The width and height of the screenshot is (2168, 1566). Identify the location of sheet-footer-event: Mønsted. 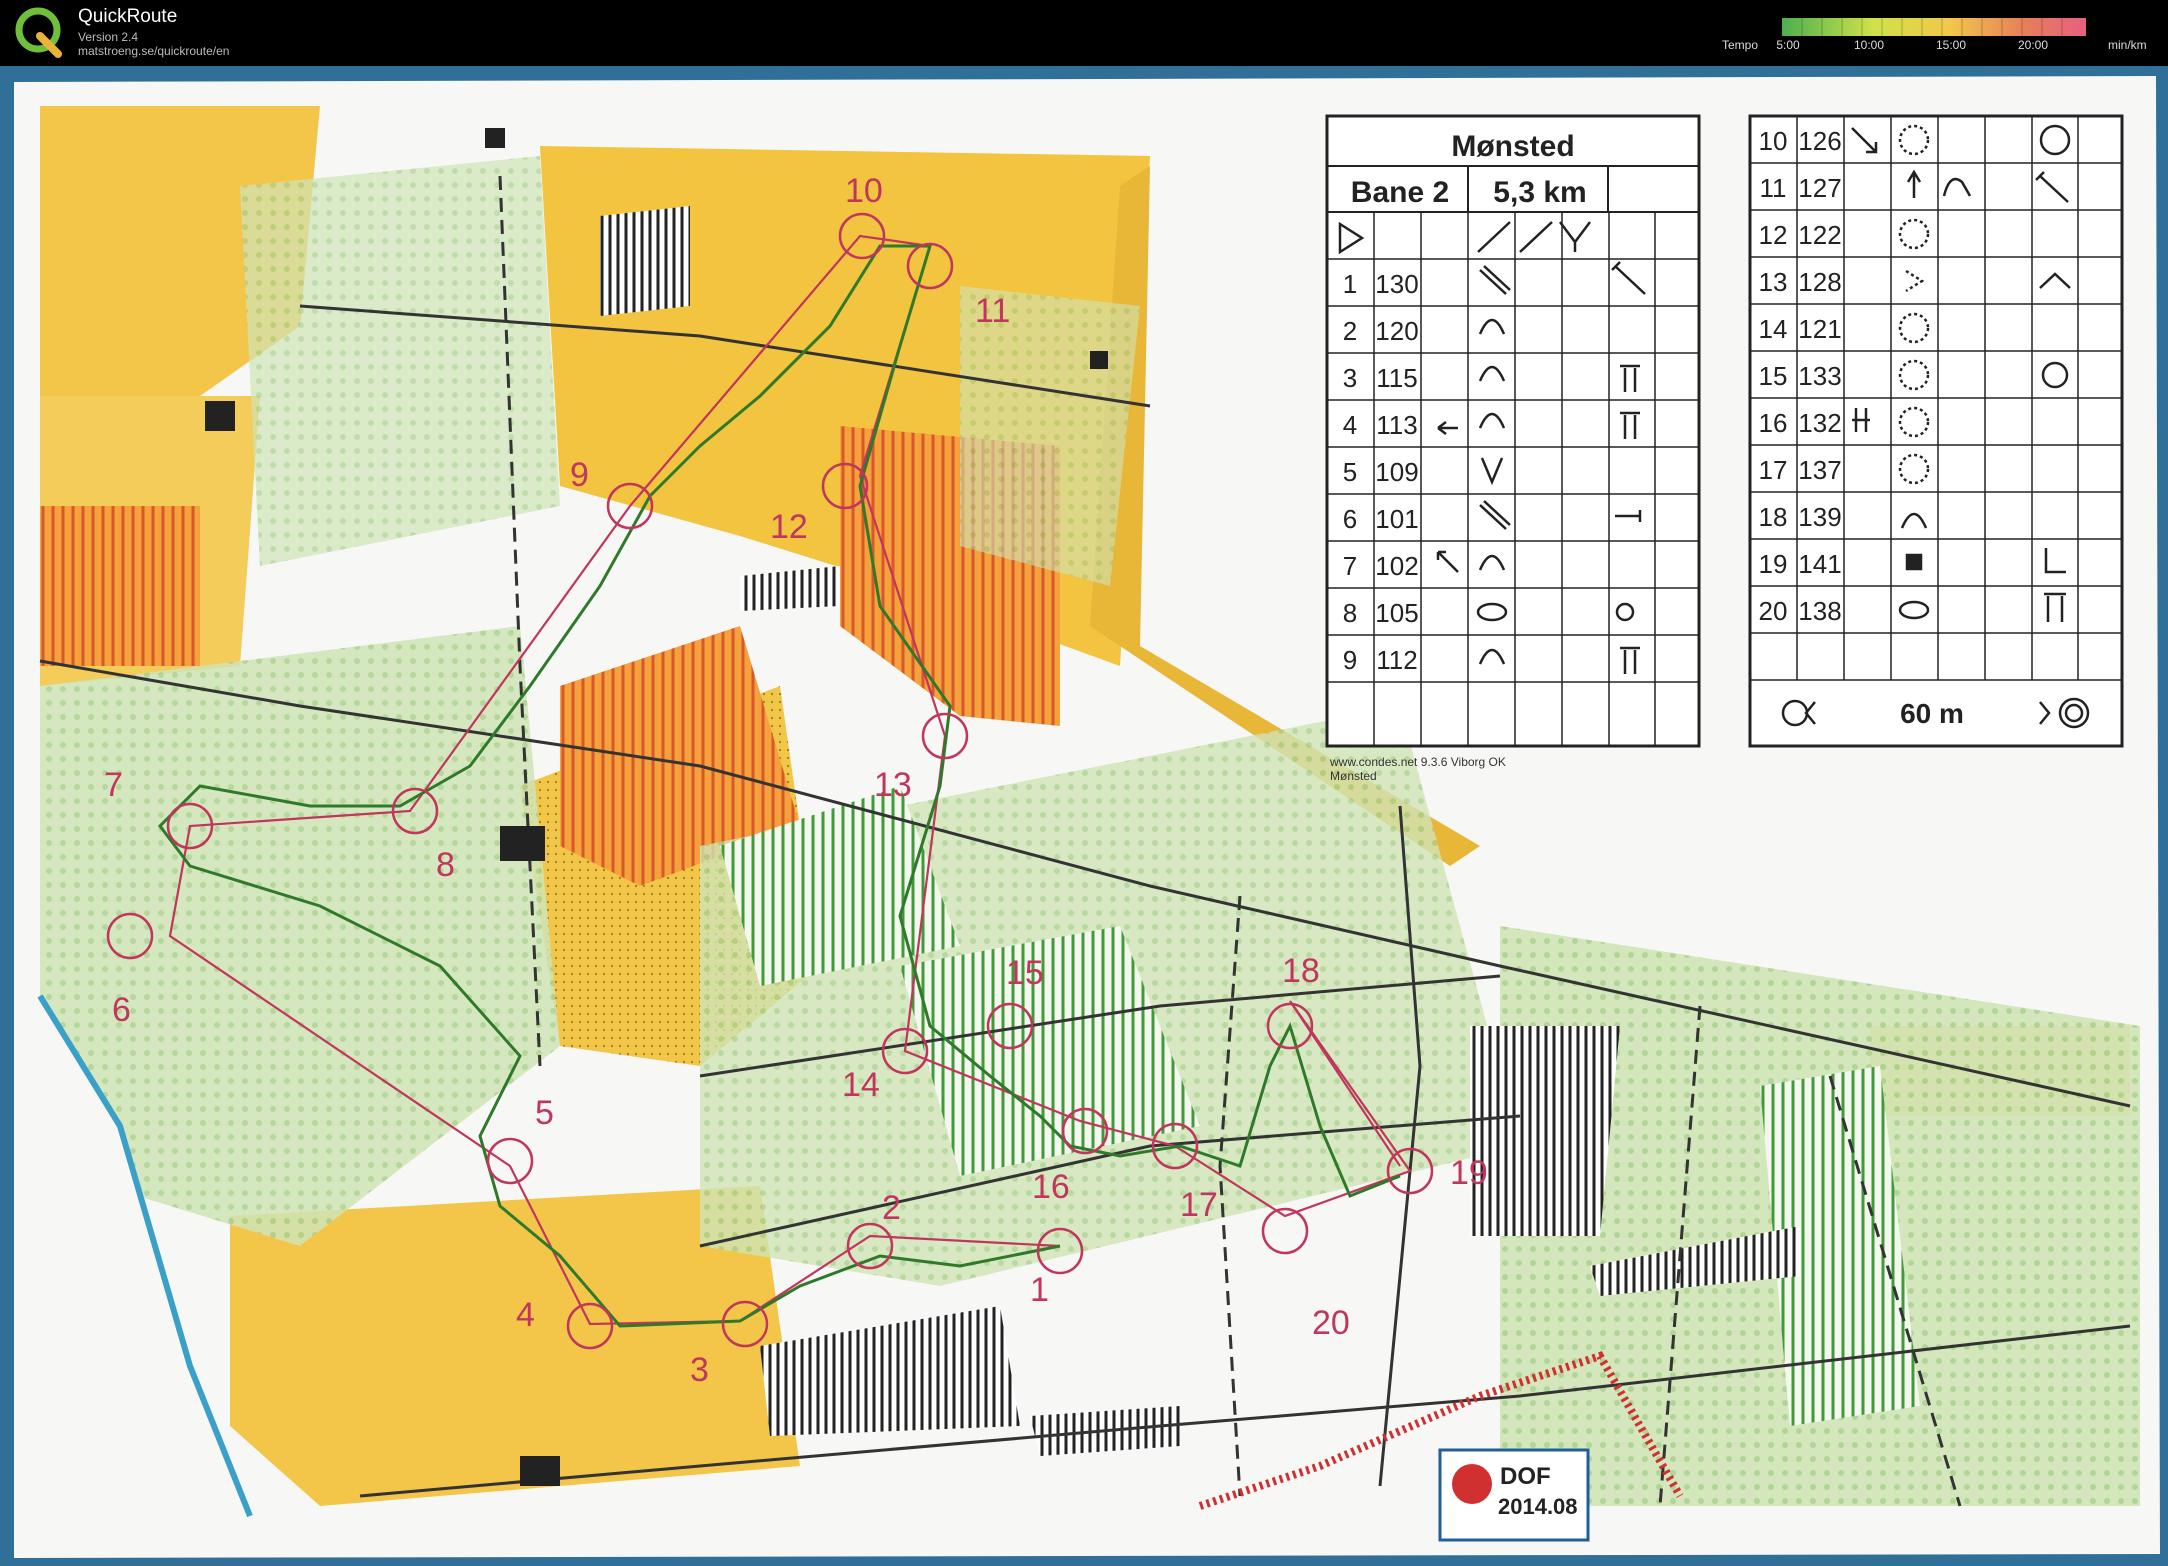
(1353, 776).